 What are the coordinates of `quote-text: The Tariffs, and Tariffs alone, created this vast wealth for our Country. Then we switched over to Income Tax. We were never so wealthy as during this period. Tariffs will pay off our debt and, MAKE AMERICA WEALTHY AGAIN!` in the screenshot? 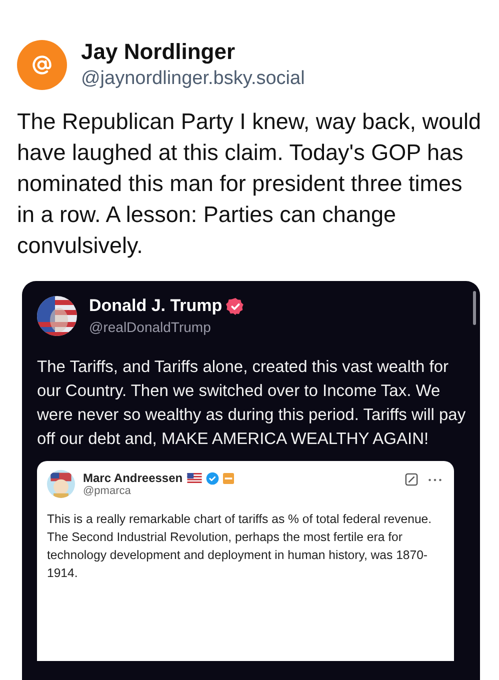 It's located at (251, 403).